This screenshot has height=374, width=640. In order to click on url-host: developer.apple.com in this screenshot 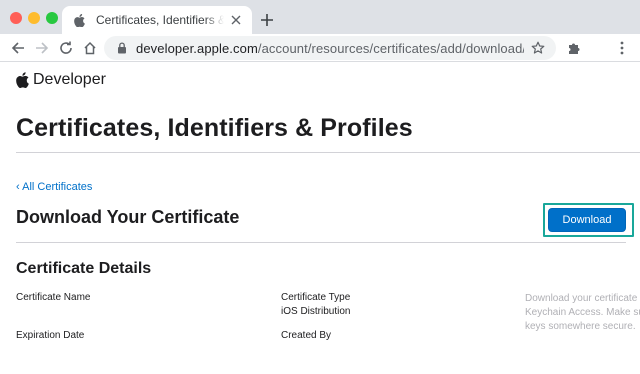, I will do `click(197, 48)`.